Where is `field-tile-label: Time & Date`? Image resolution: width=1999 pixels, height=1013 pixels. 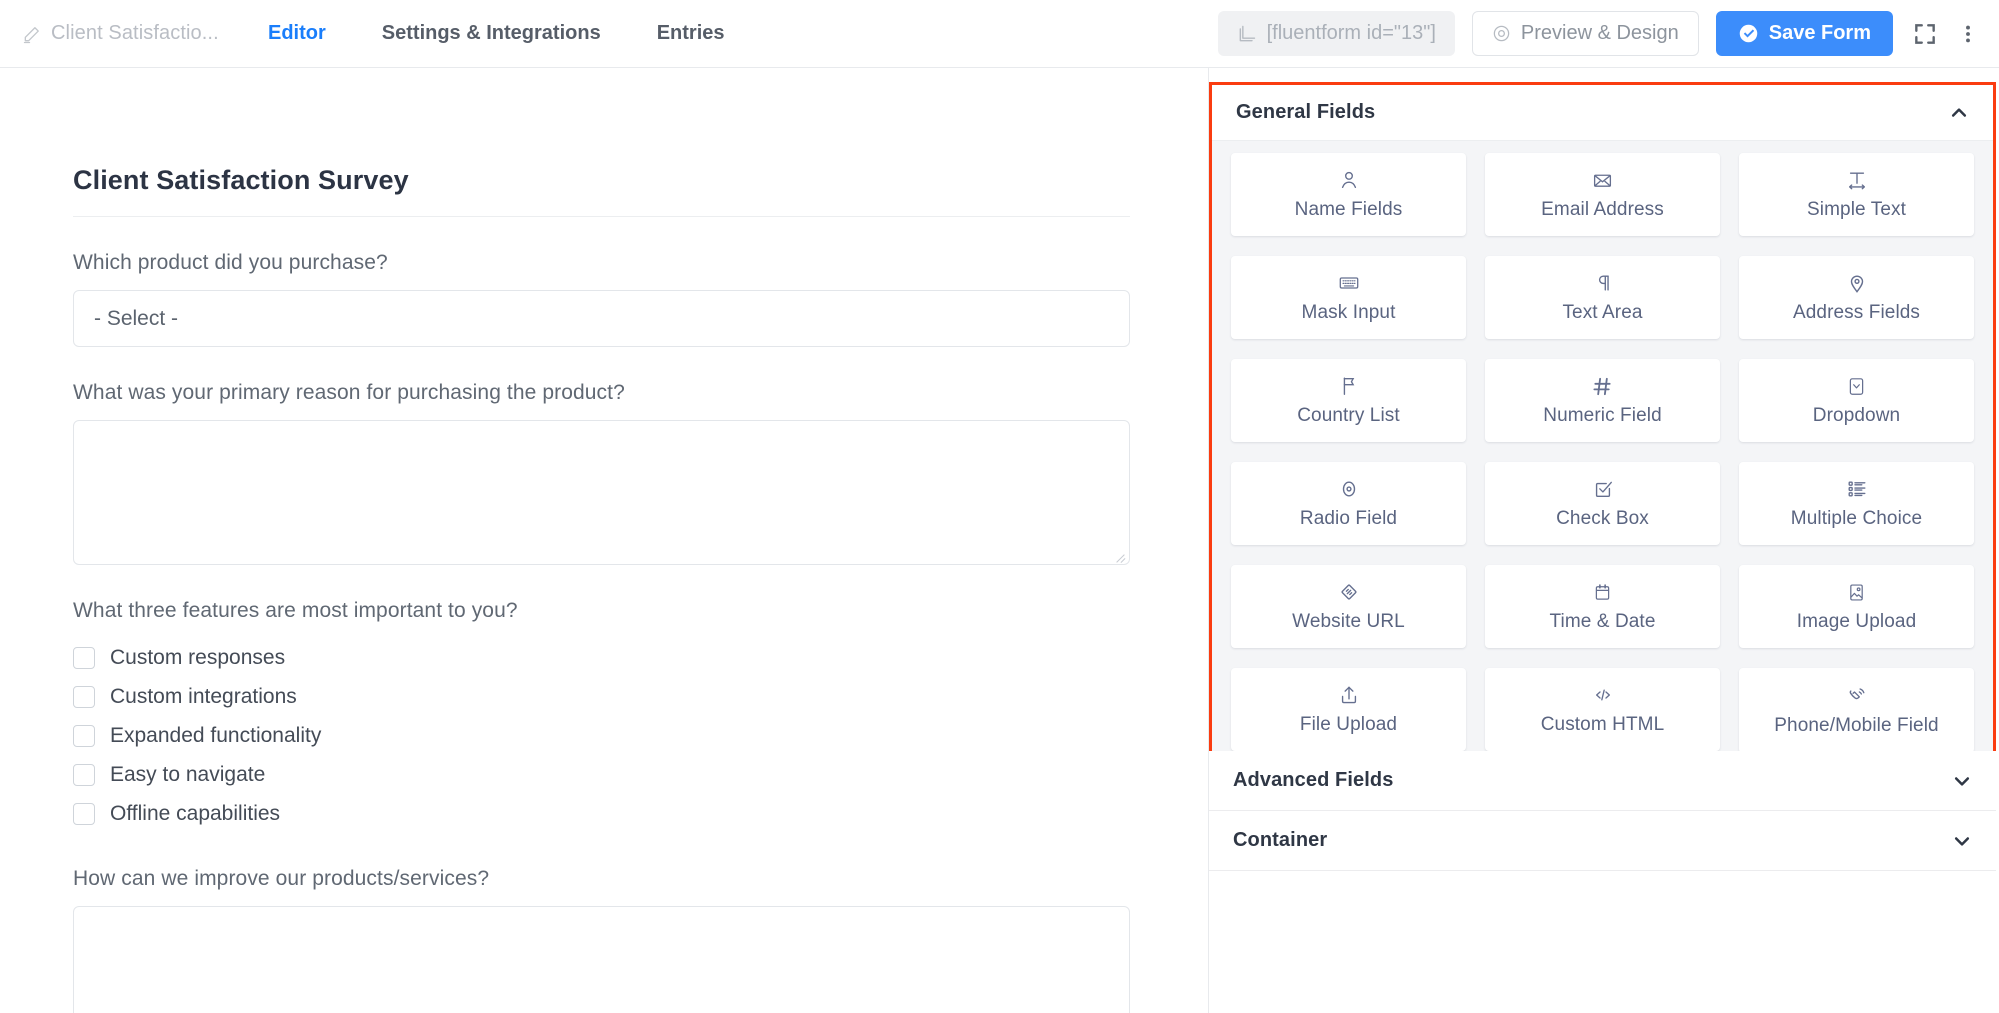
field-tile-label: Time & Date is located at coordinates (1602, 621).